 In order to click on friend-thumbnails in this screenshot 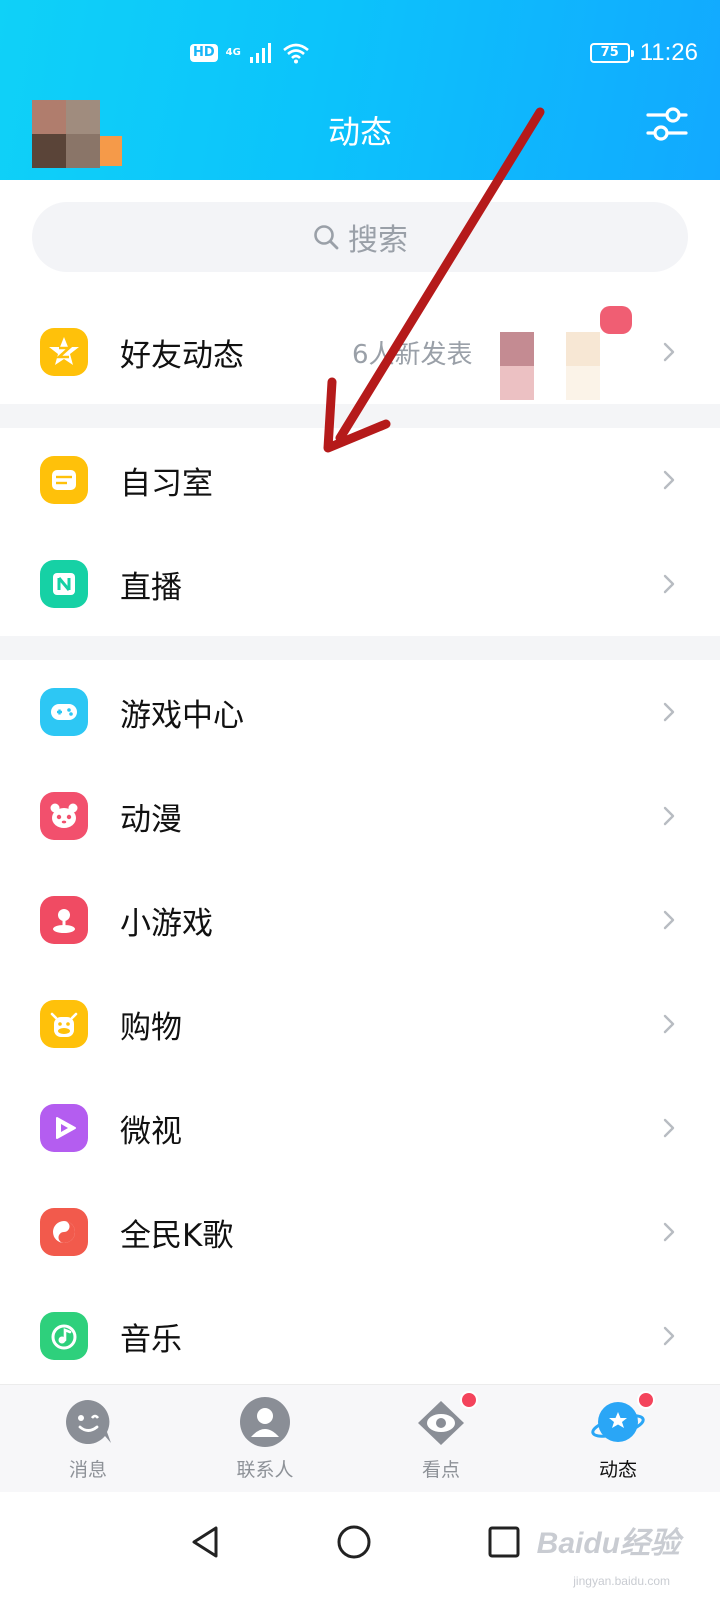, I will do `click(560, 352)`.